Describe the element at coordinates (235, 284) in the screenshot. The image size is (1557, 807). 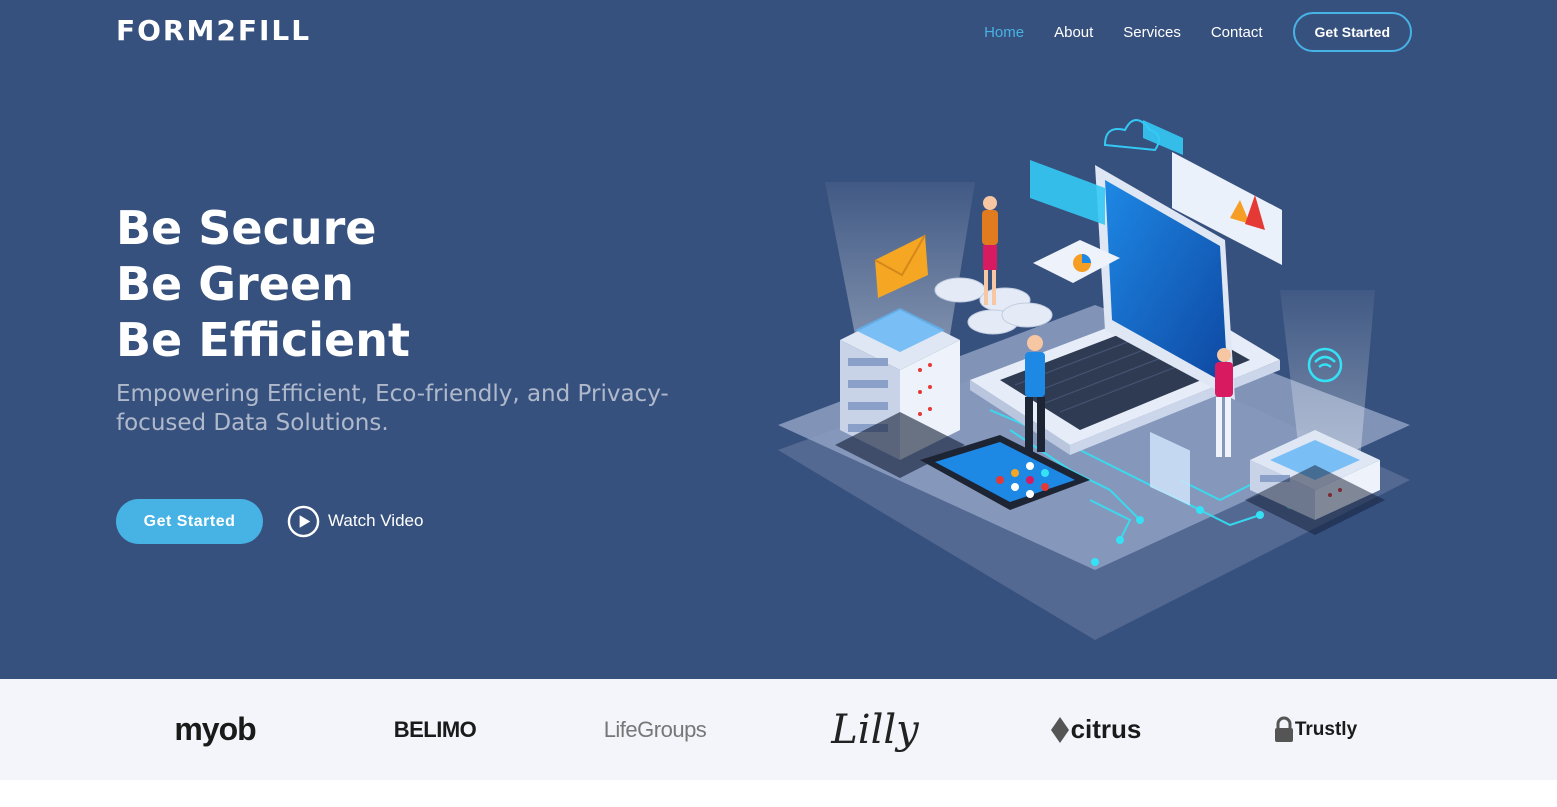
I see `headline-line-2: Be Green` at that location.